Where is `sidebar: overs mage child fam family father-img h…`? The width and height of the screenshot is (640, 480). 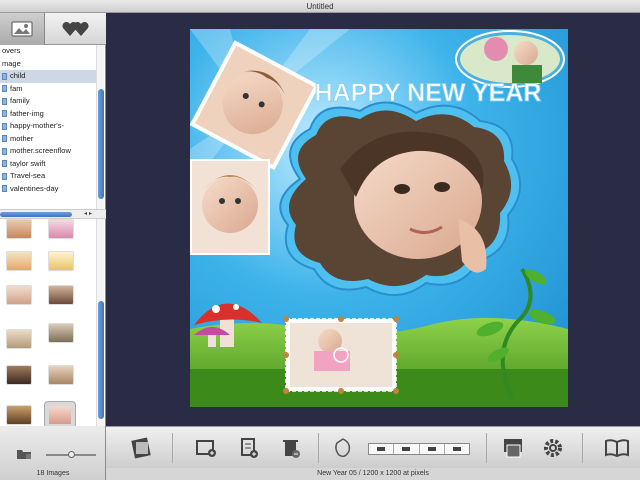 sidebar: overs mage child fam family father-img h… is located at coordinates (53, 219).